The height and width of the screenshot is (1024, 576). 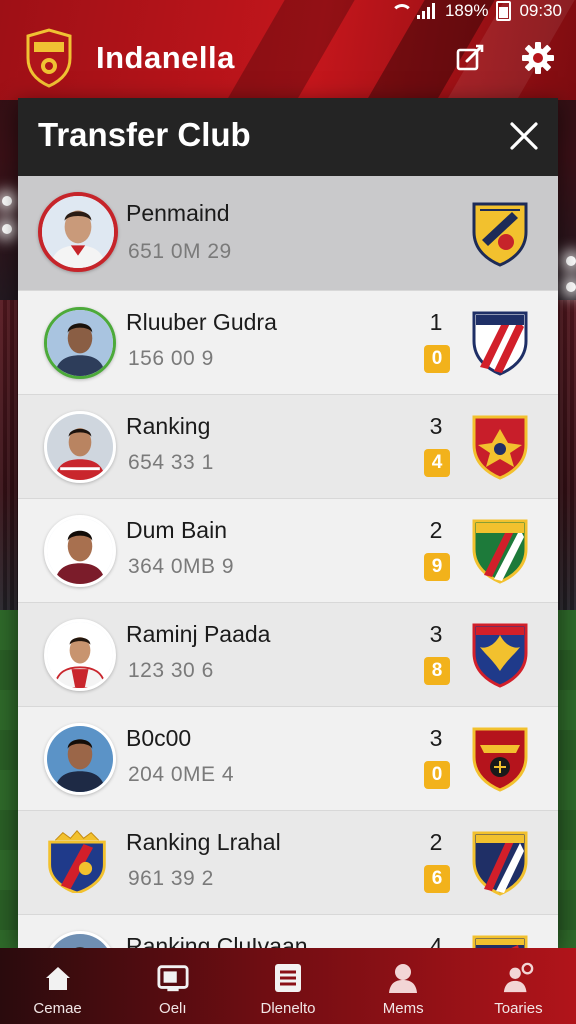 What do you see at coordinates (171, 358) in the screenshot?
I see `player-stats: 156 00 9` at bounding box center [171, 358].